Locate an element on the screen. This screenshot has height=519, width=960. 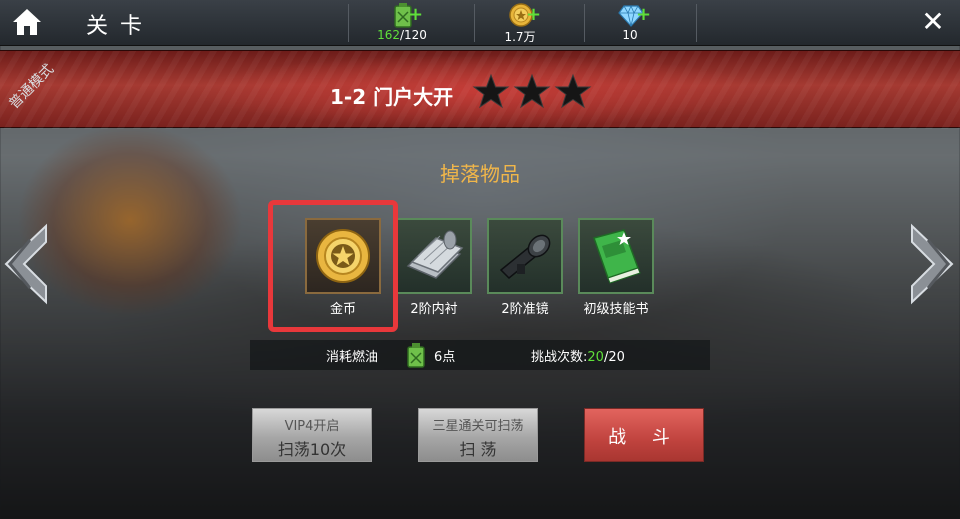
gold-value: 1.7万 is located at coordinates (520, 37).